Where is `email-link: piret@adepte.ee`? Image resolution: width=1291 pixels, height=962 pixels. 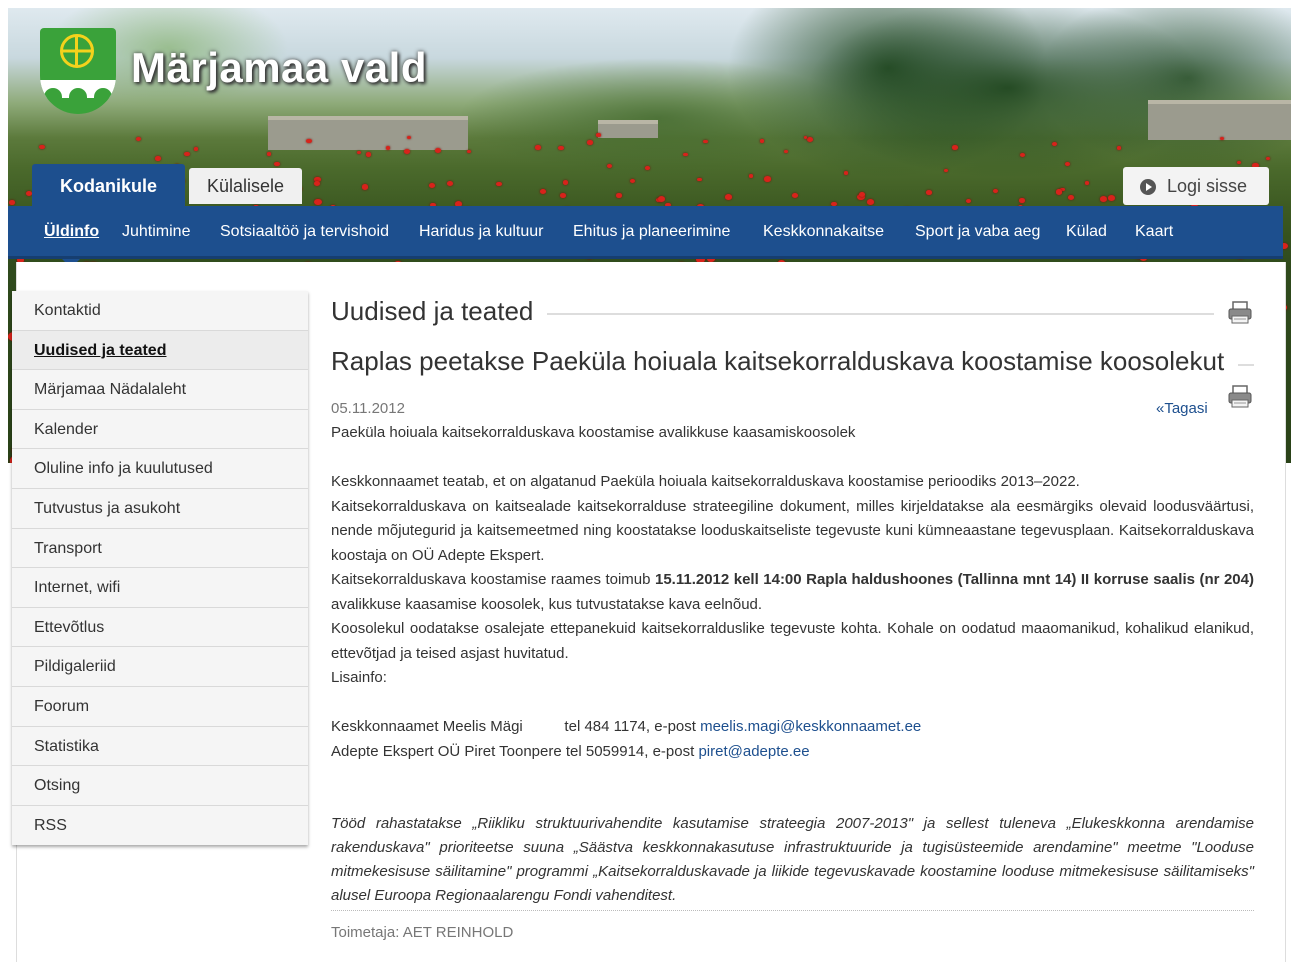
email-link: piret@adepte.ee is located at coordinates (753, 751).